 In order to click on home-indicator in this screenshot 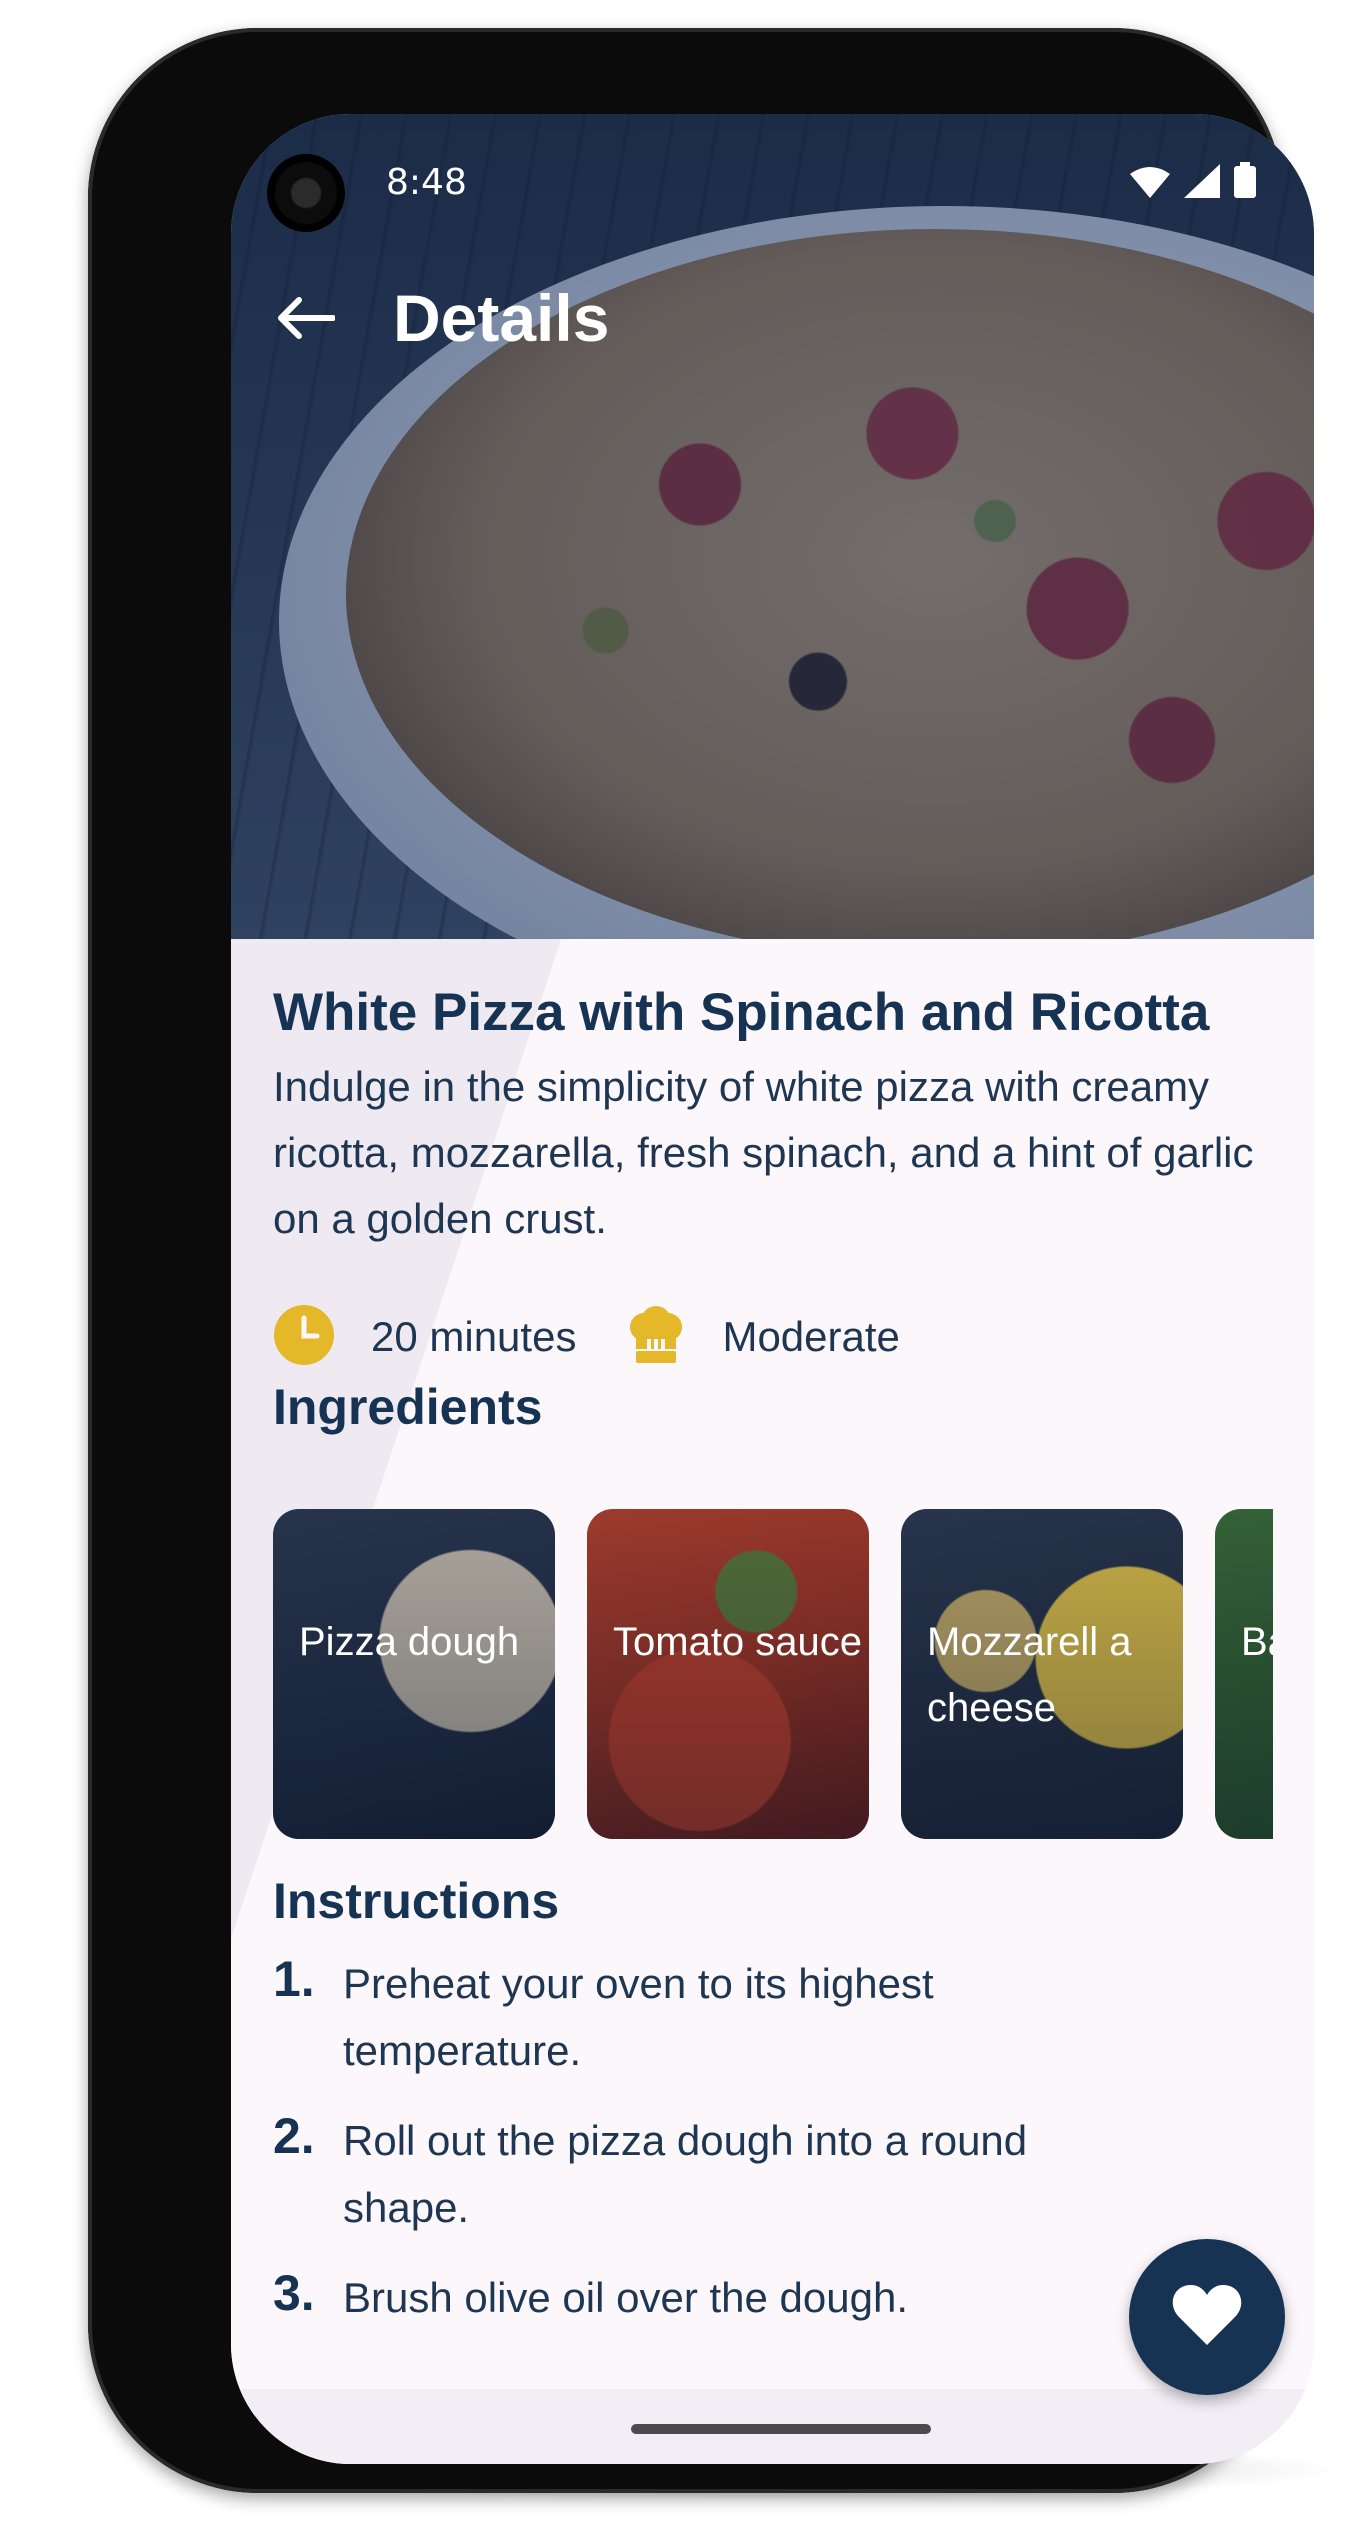, I will do `click(781, 2429)`.